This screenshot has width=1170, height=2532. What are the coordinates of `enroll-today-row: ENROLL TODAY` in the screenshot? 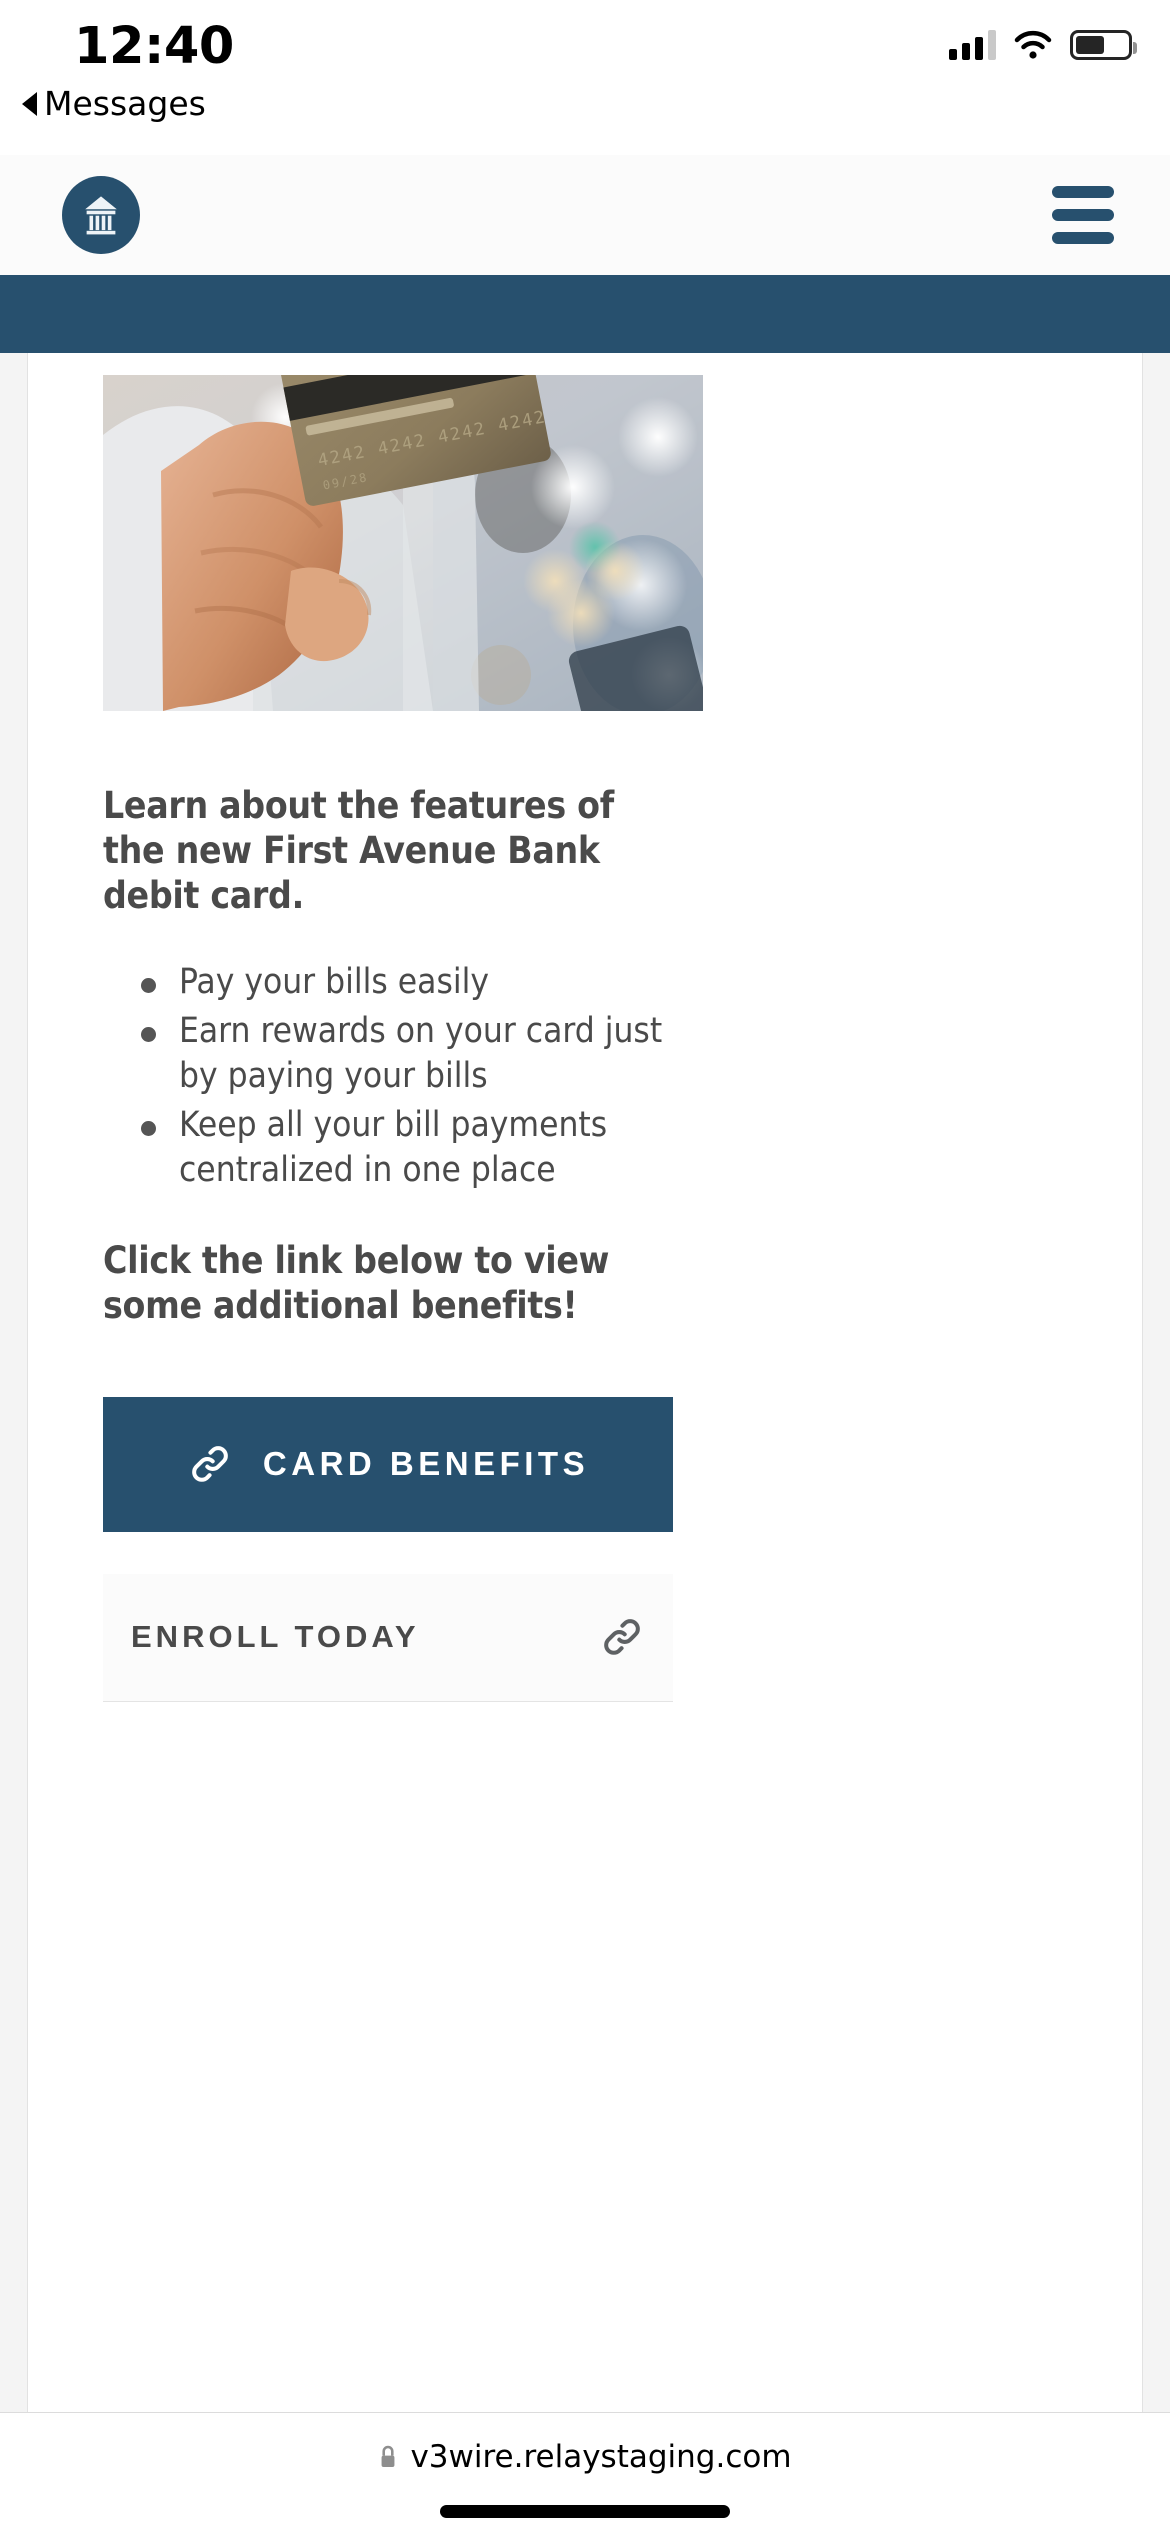 It's located at (388, 1637).